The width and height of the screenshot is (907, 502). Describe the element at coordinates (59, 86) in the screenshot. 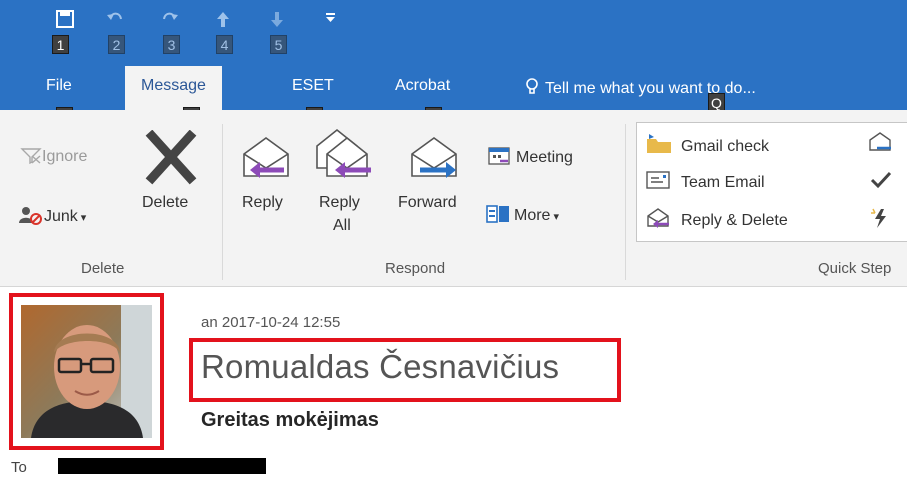

I see `tab-file: File` at that location.